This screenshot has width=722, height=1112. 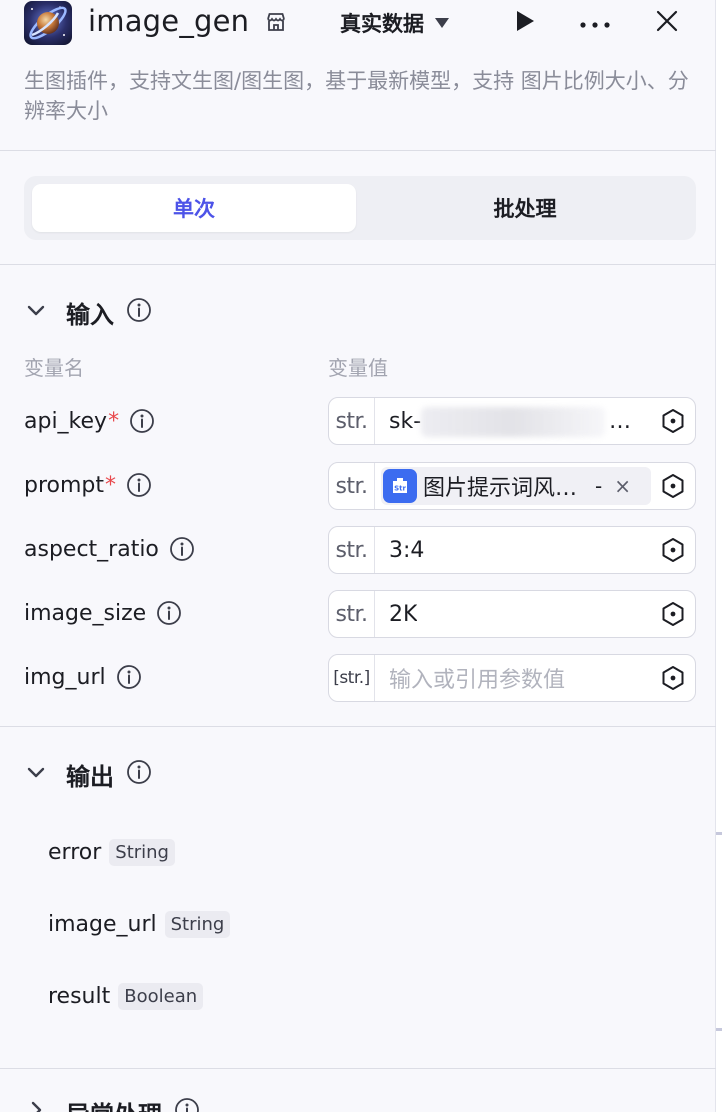 What do you see at coordinates (102, 924) in the screenshot?
I see `output-name: image_url` at bounding box center [102, 924].